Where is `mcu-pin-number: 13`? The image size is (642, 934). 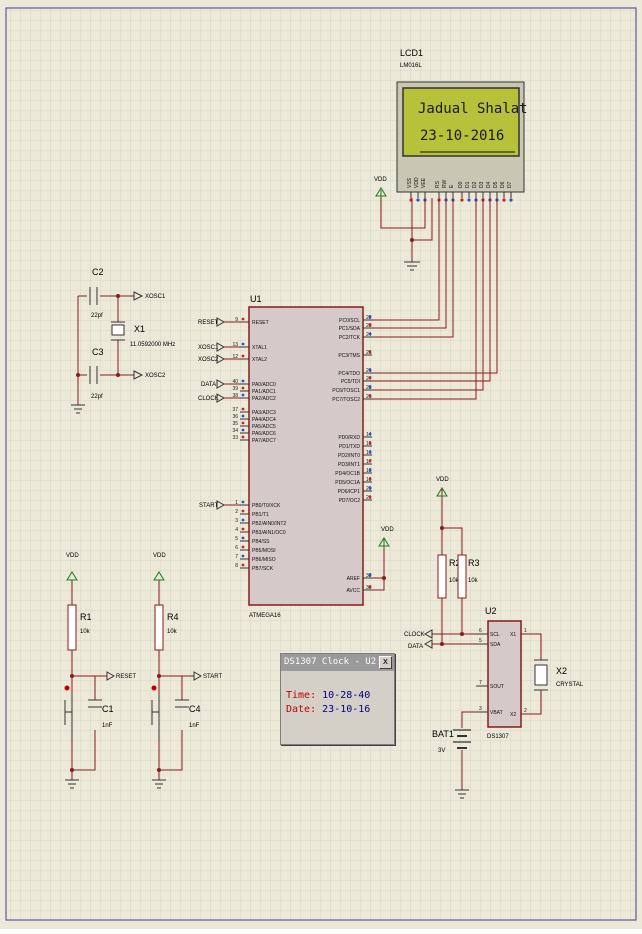
mcu-pin-number: 13 is located at coordinates (235, 345).